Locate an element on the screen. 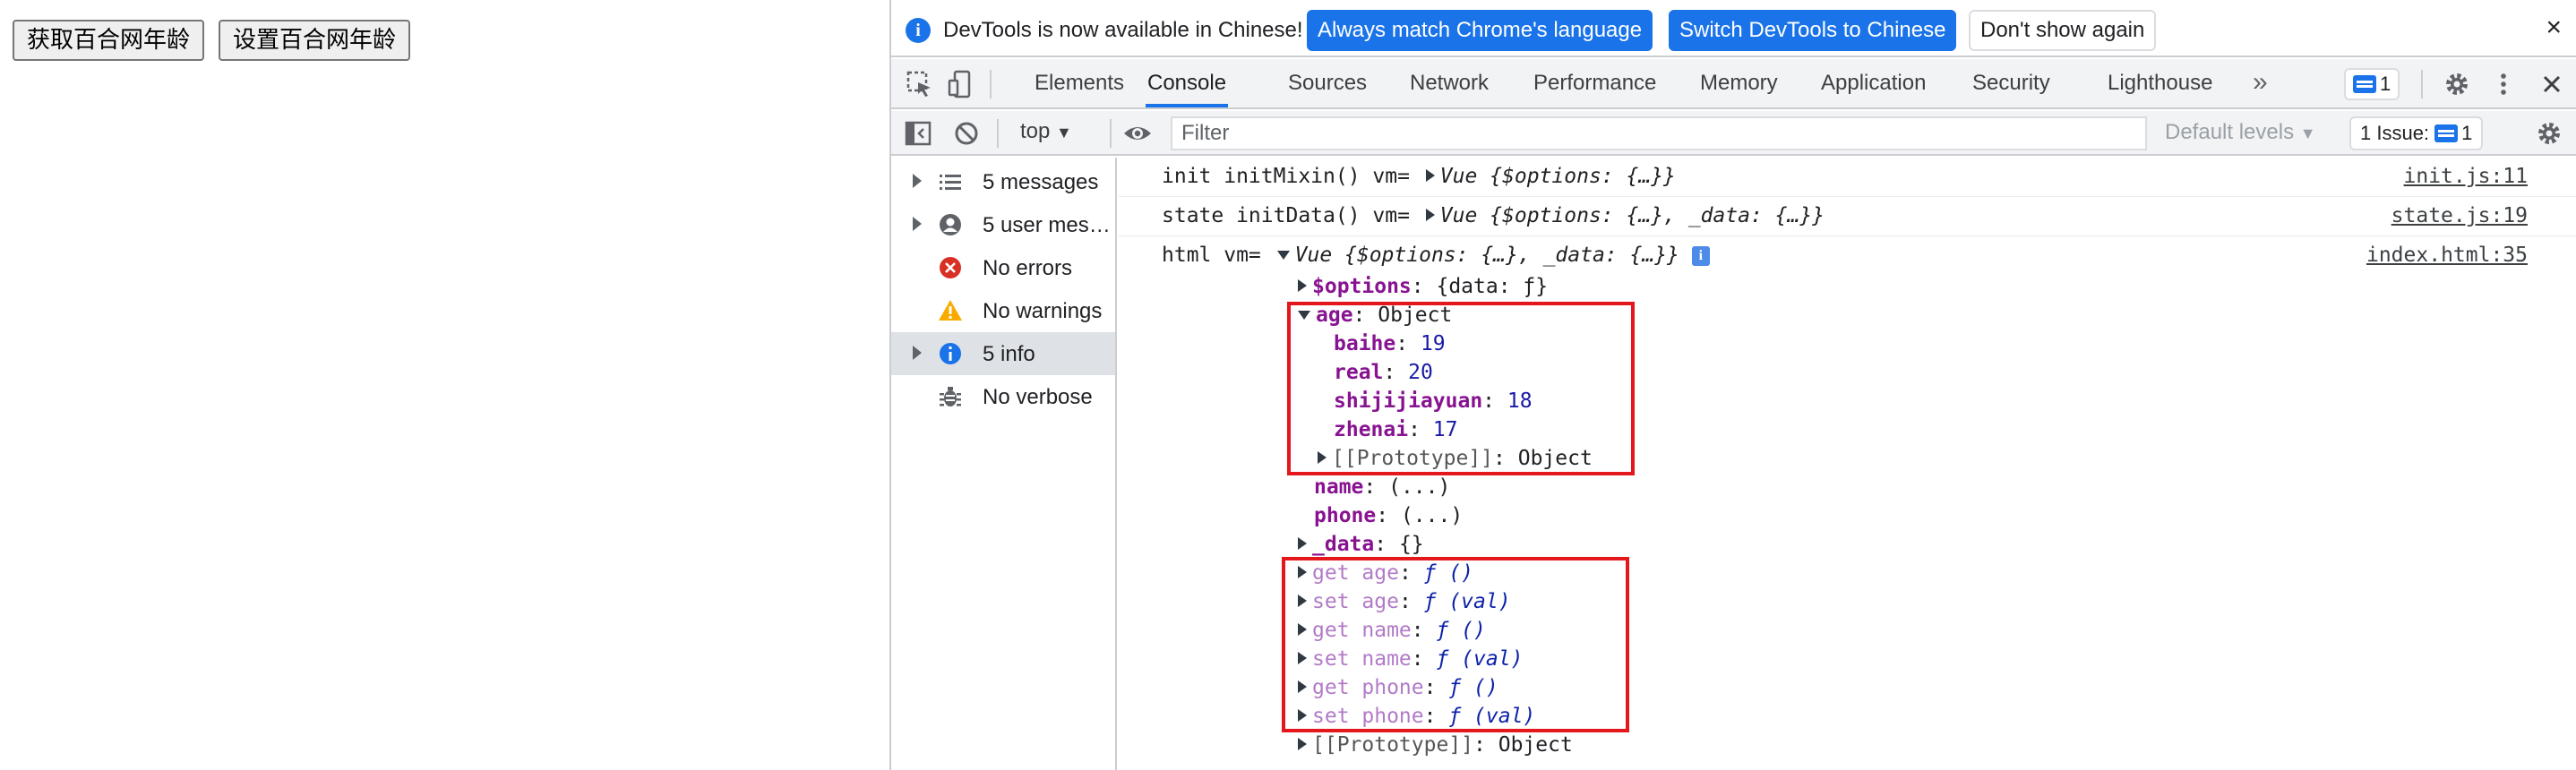 The height and width of the screenshot is (770, 2576). info-icon is located at coordinates (950, 353).